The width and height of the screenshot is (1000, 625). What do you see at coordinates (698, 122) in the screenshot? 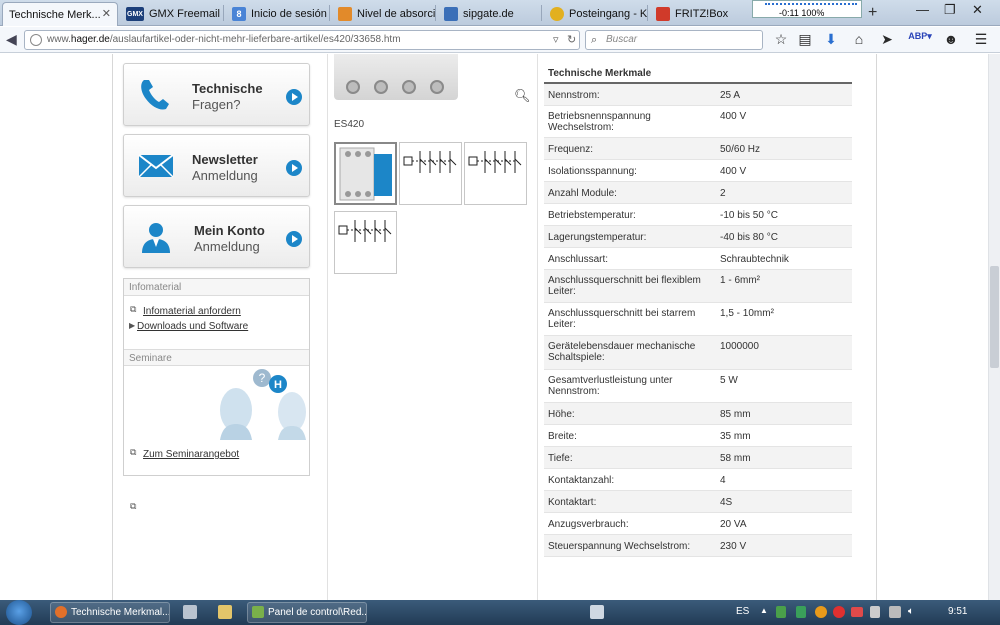
I see `table-row: Betriebsnennspannung Wechselstrom: 400 V` at bounding box center [698, 122].